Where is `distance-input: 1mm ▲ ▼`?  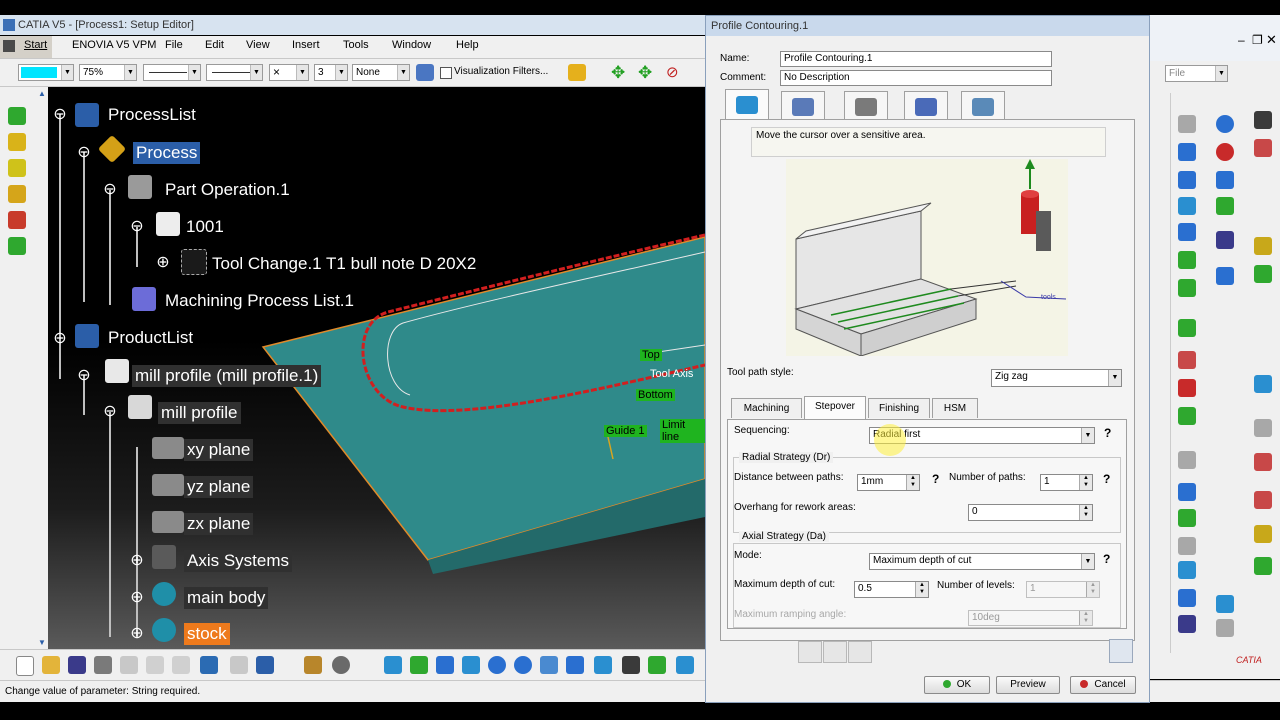
distance-input: 1mm ▲ ▼ is located at coordinates (888, 482).